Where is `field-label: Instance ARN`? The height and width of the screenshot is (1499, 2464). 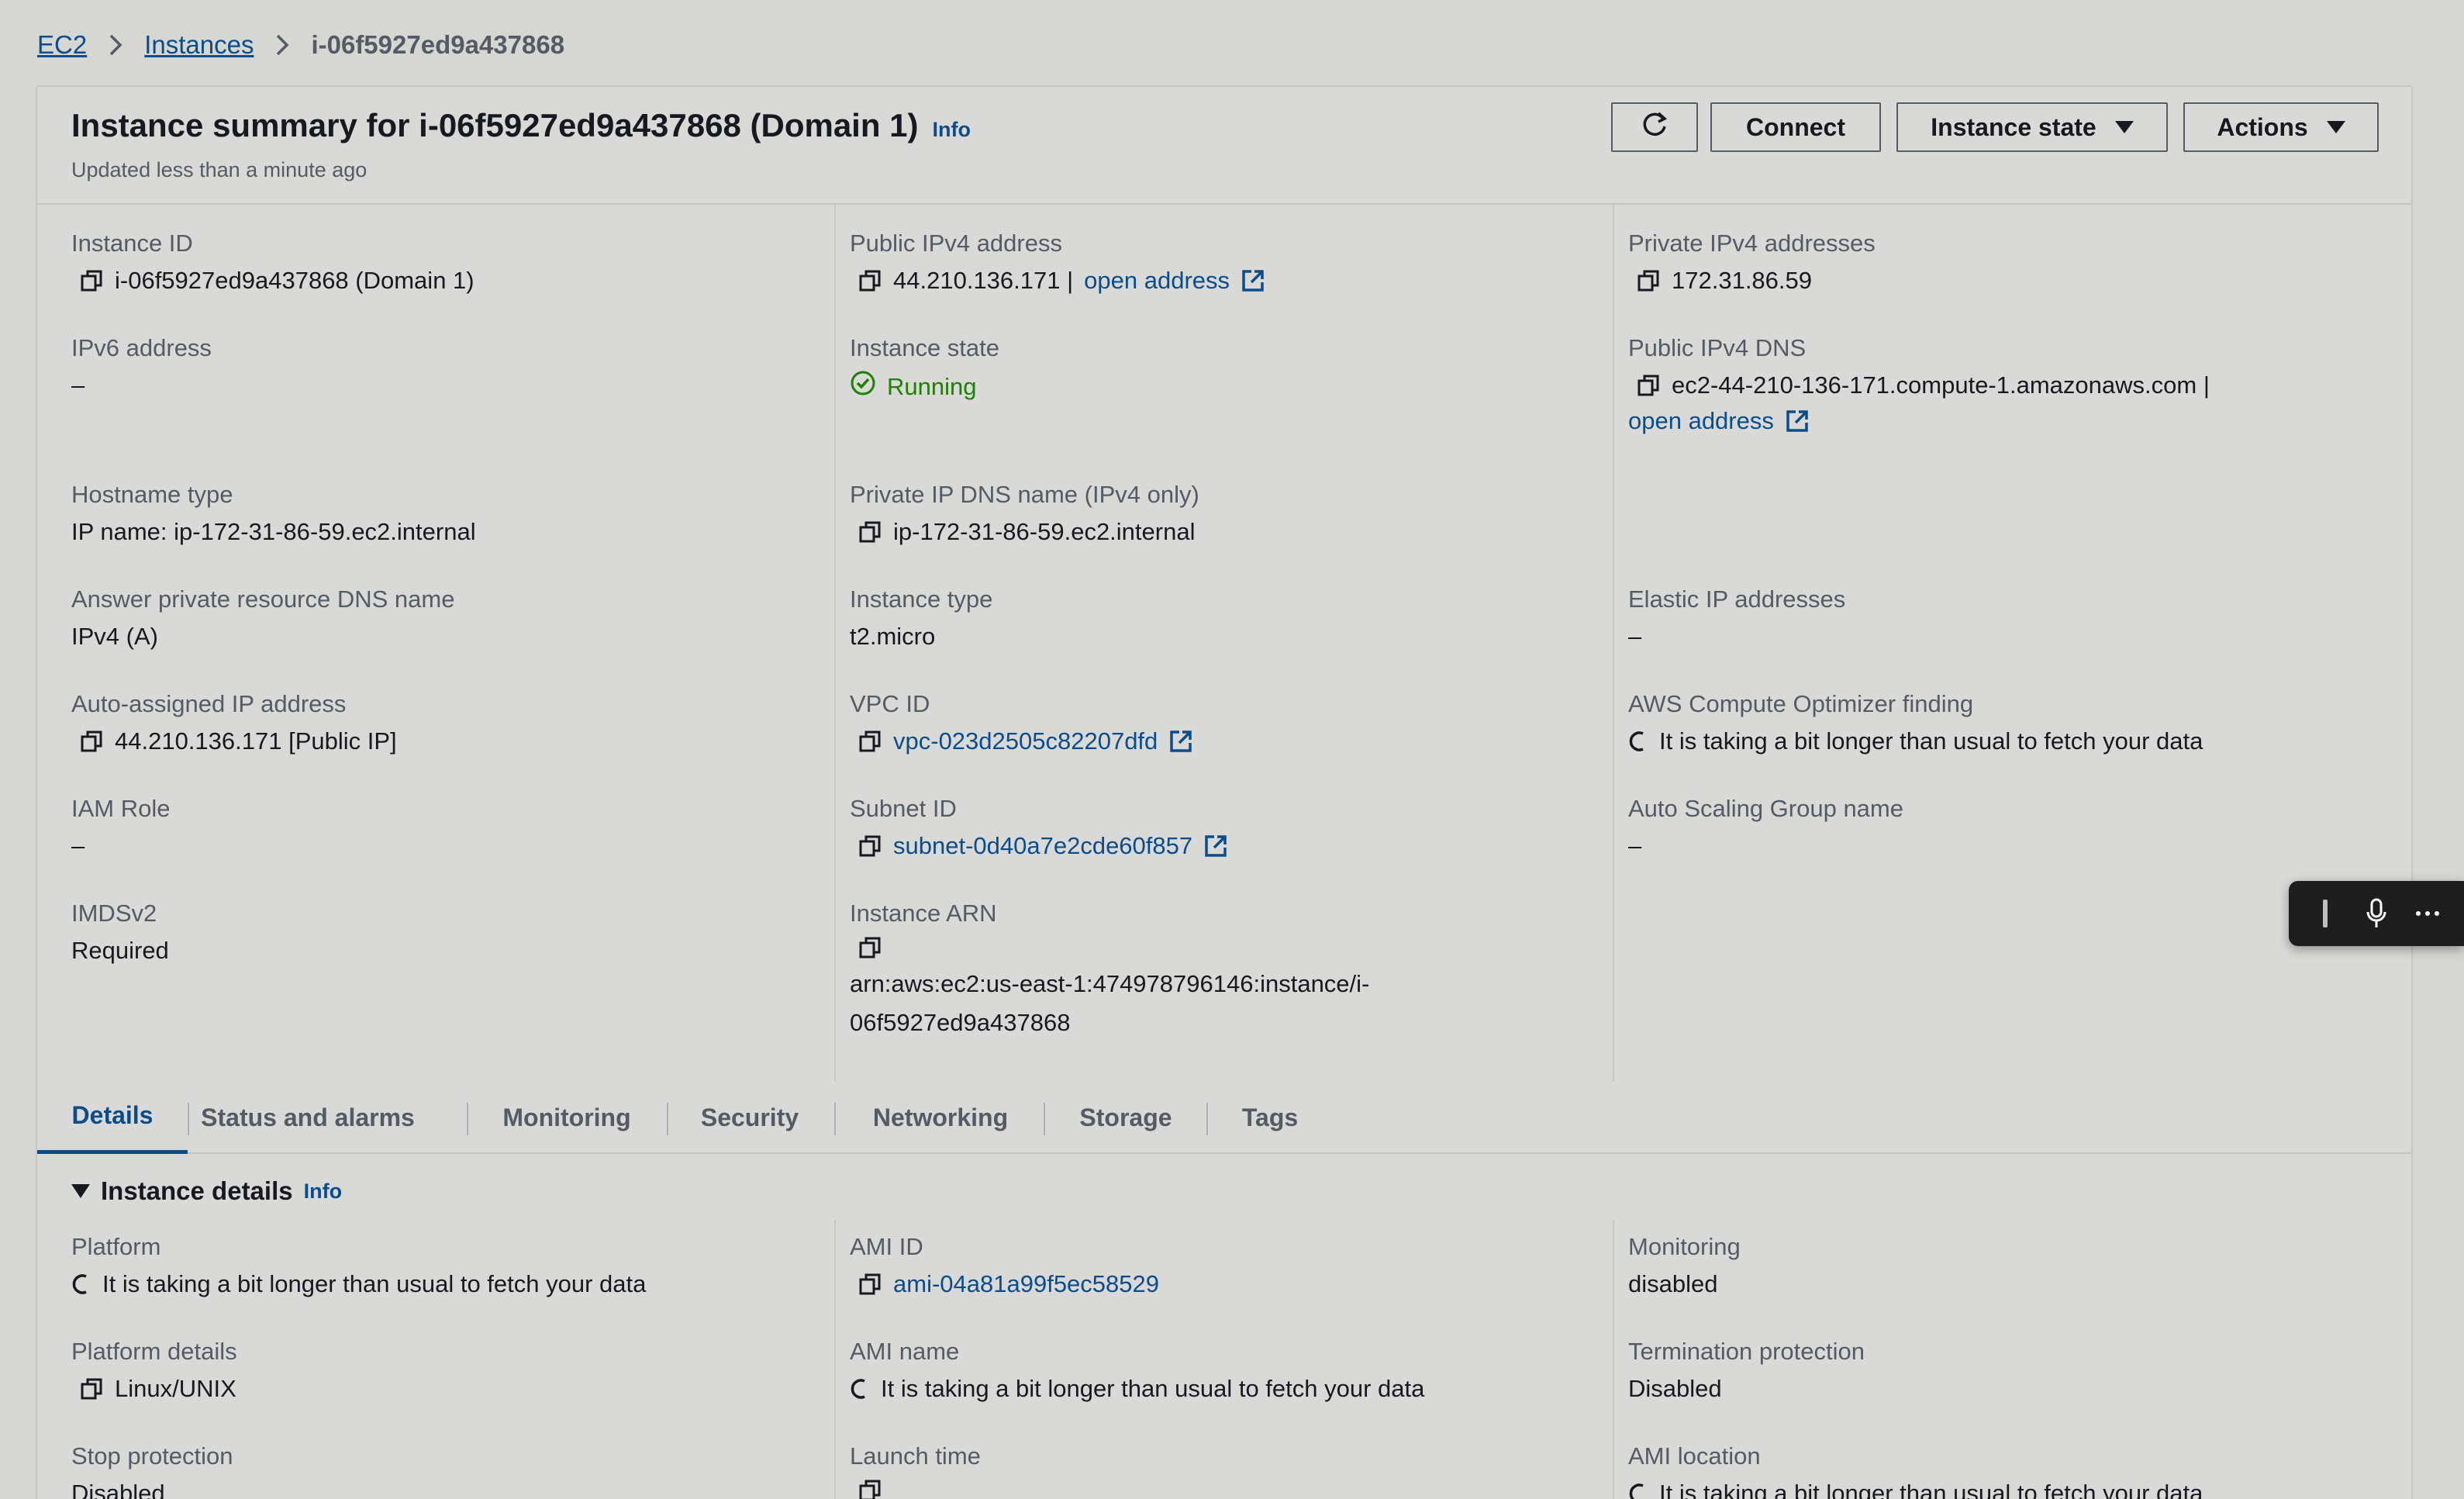
field-label: Instance ARN is located at coordinates (924, 913).